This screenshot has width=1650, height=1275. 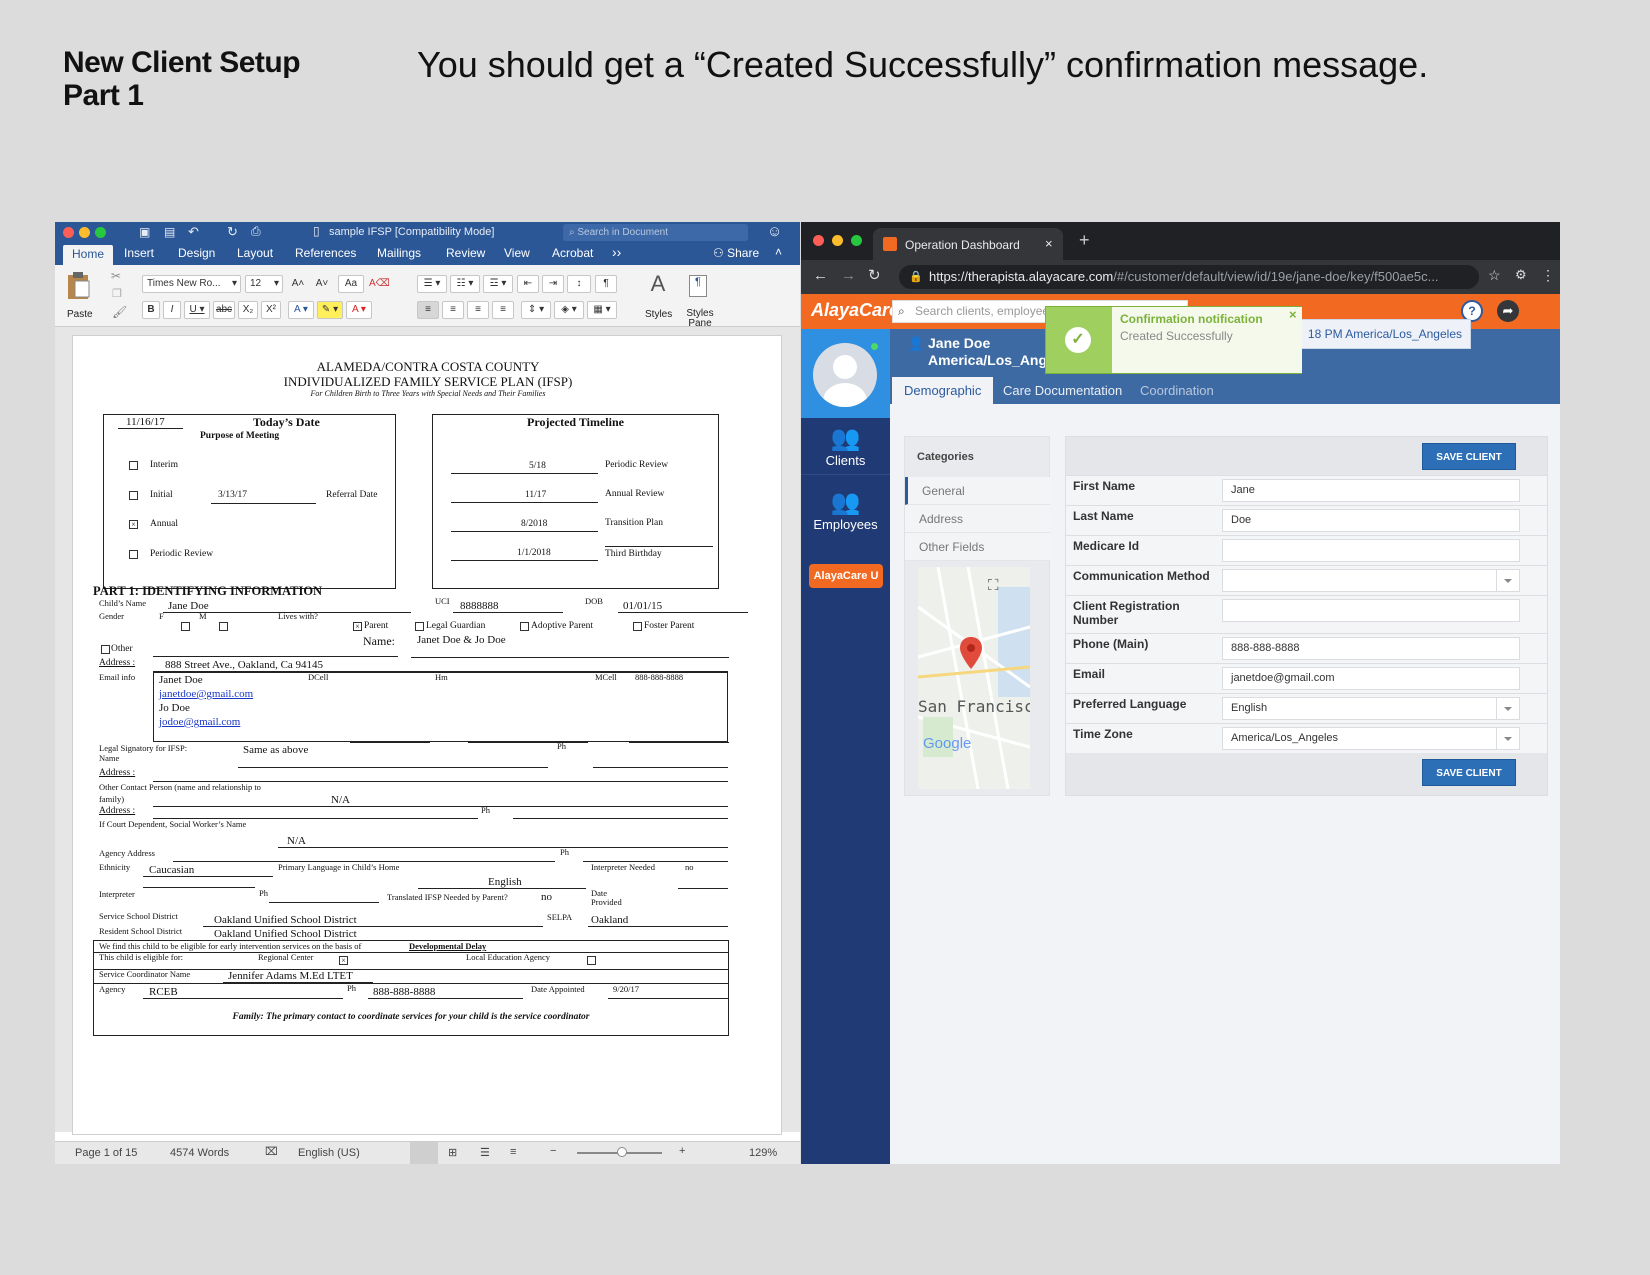 I want to click on save-client-button: SAVE CLIENT, so click(x=1469, y=456).